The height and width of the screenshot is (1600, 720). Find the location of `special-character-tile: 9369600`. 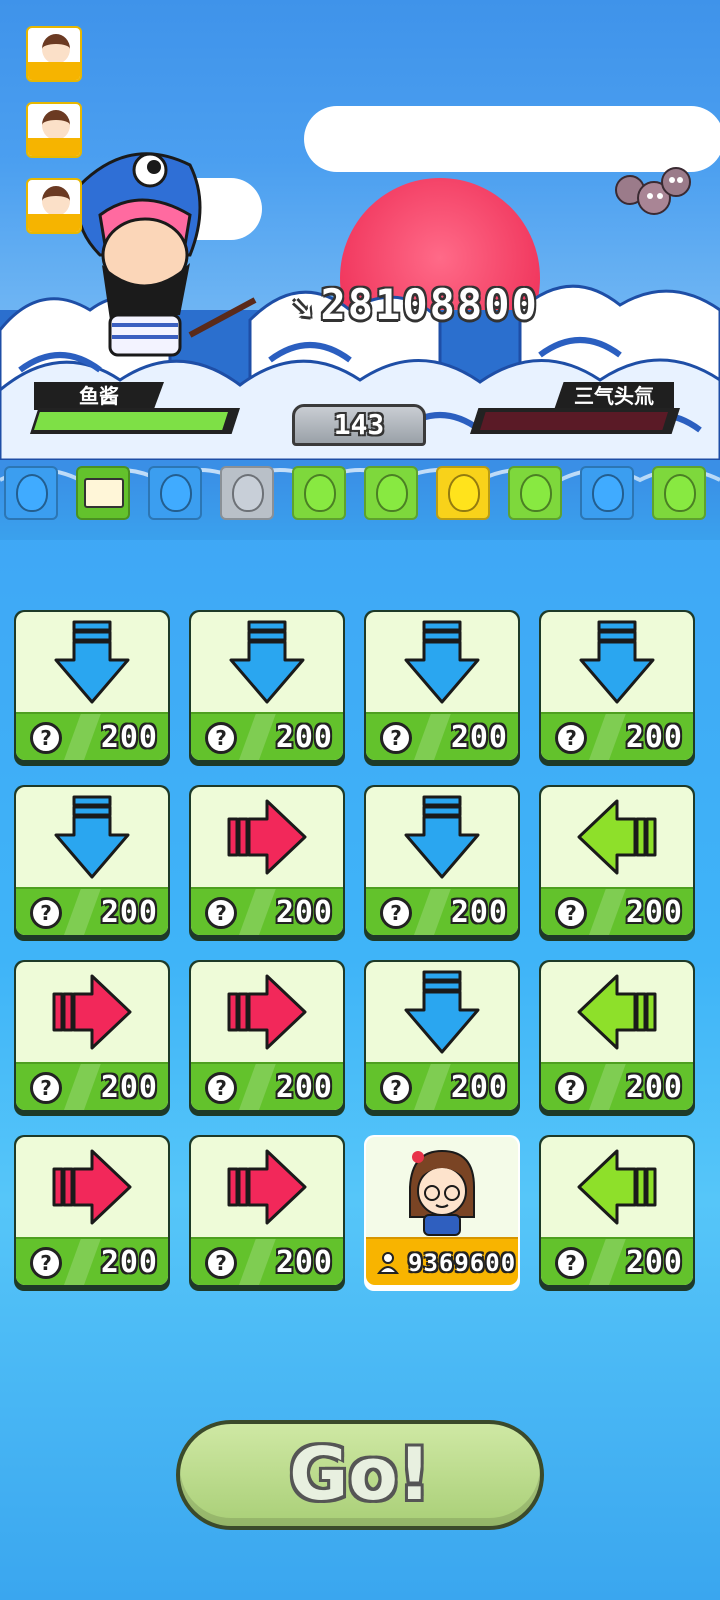

special-character-tile: 9369600 is located at coordinates (442, 1213).